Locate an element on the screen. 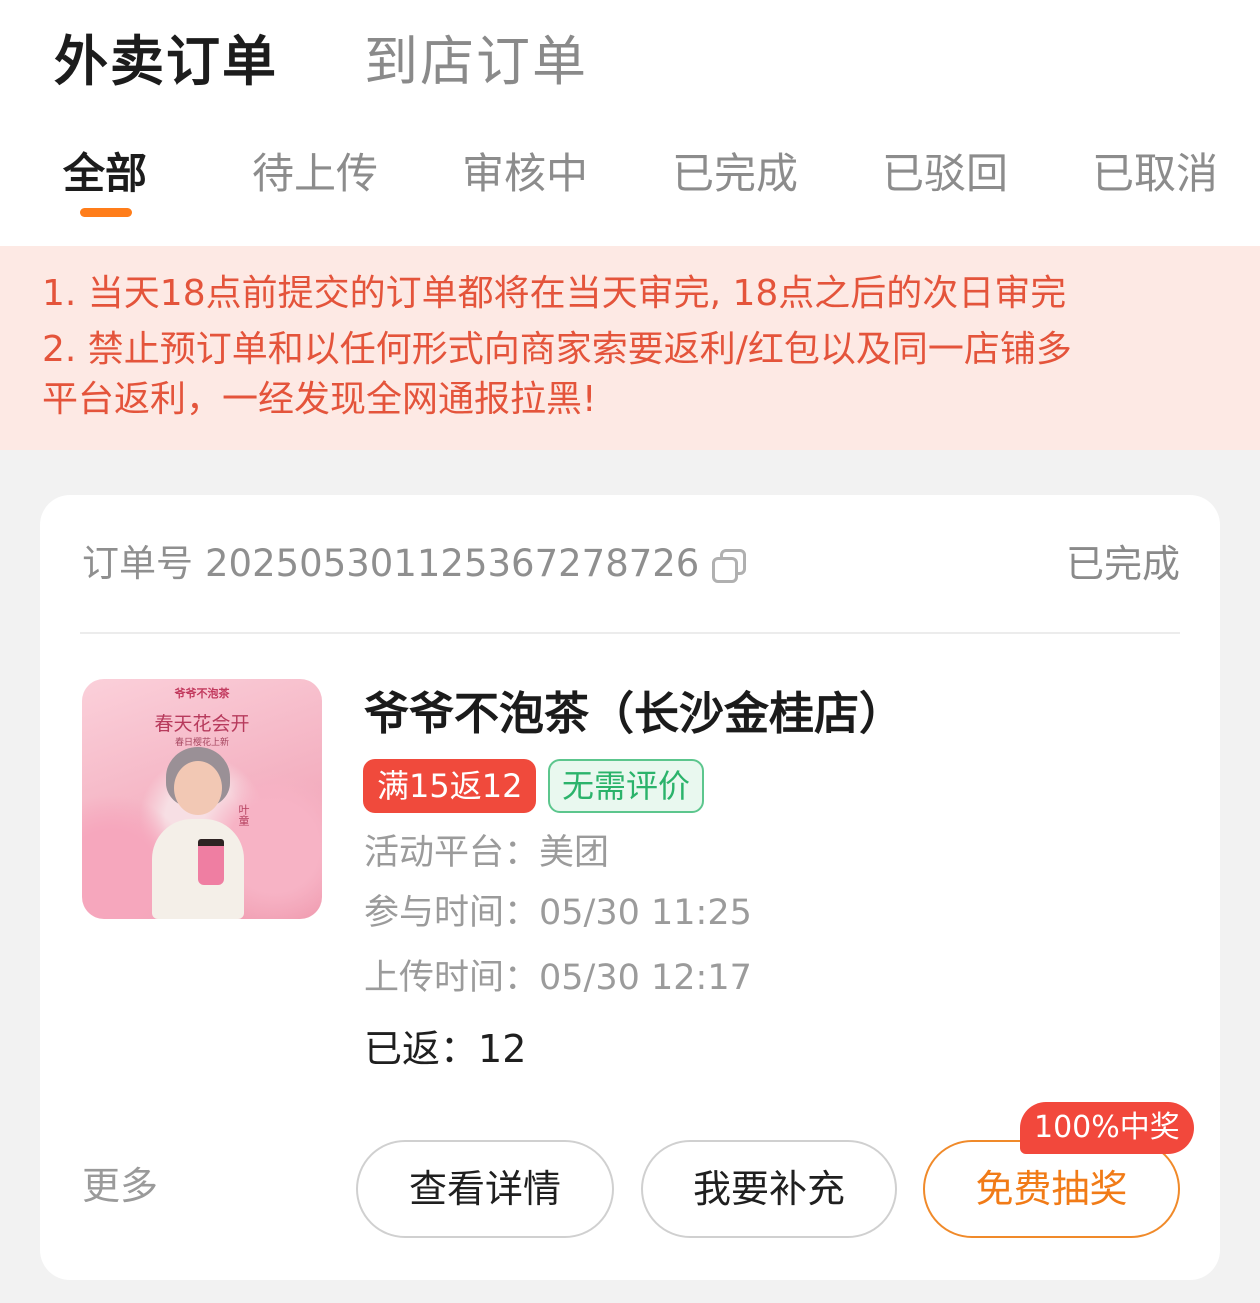  order-status: 已完成 is located at coordinates (1122, 564).